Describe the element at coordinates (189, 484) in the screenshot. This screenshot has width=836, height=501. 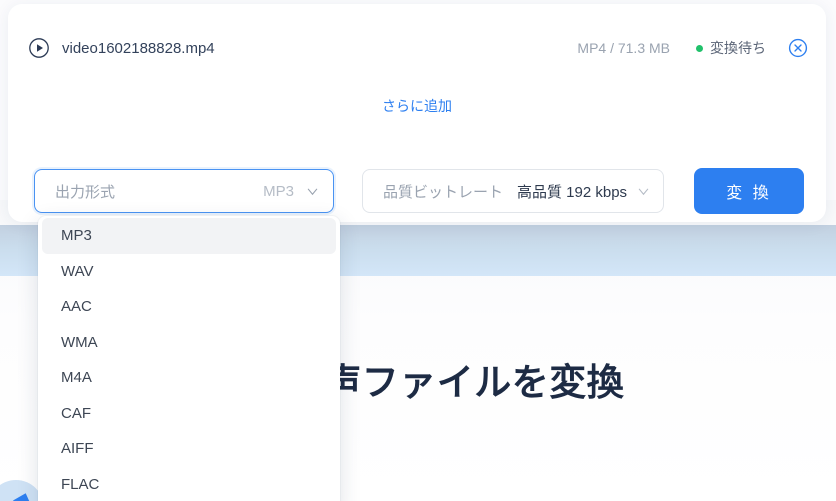
I see `dropdown-item-flac: FLAC` at that location.